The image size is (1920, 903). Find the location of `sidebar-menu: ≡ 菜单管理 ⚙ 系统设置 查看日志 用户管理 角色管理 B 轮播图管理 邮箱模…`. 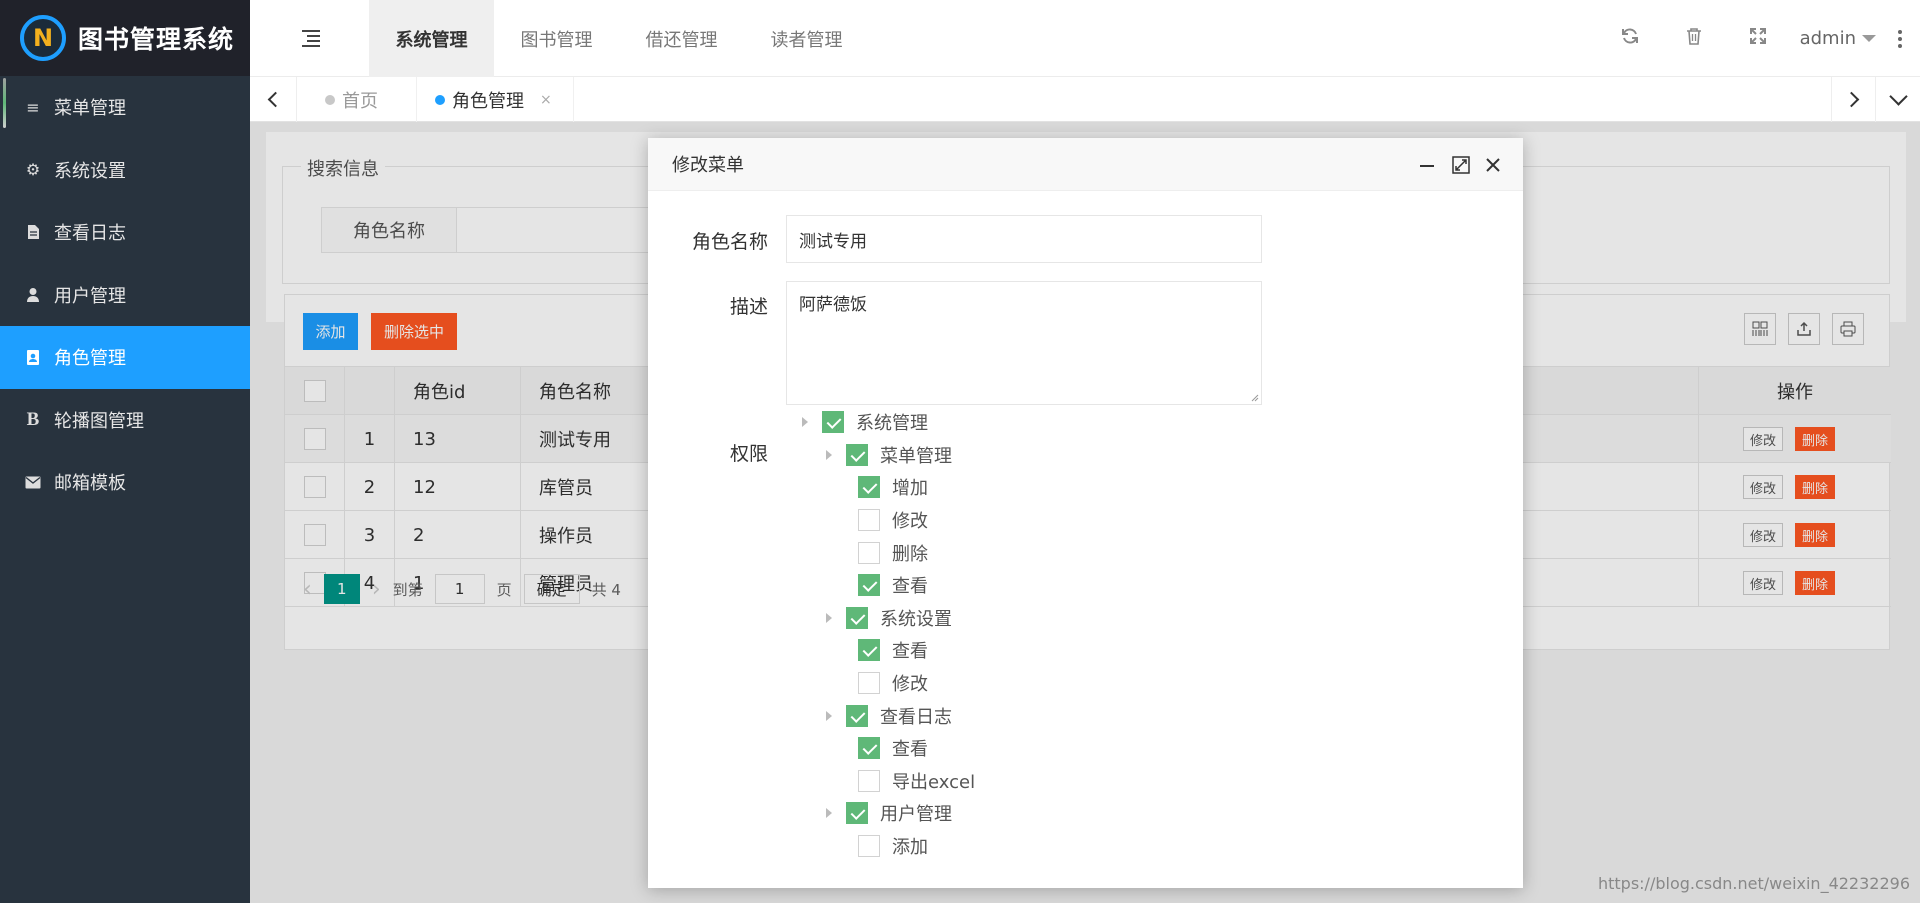

sidebar-menu: ≡ 菜单管理 ⚙ 系统设置 查看日志 用户管理 角色管理 B 轮播图管理 邮箱模… is located at coordinates (125, 295).